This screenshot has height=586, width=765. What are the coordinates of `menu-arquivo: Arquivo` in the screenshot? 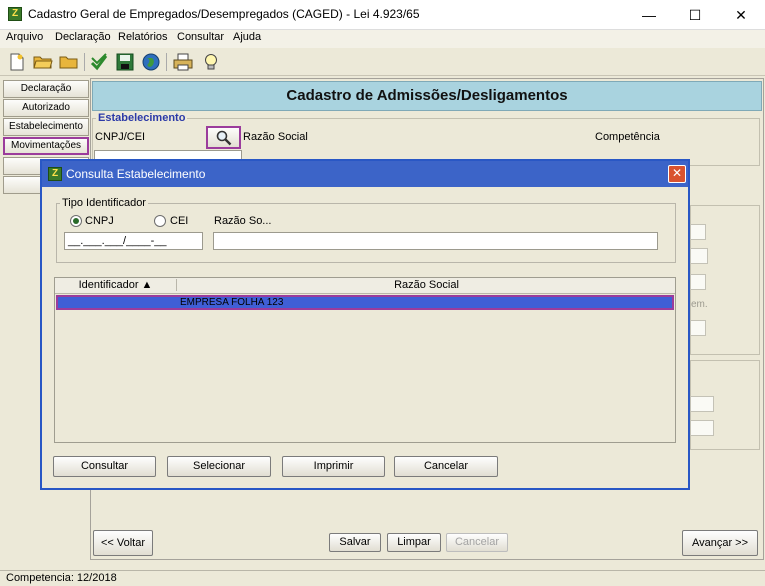 It's located at (24, 37).